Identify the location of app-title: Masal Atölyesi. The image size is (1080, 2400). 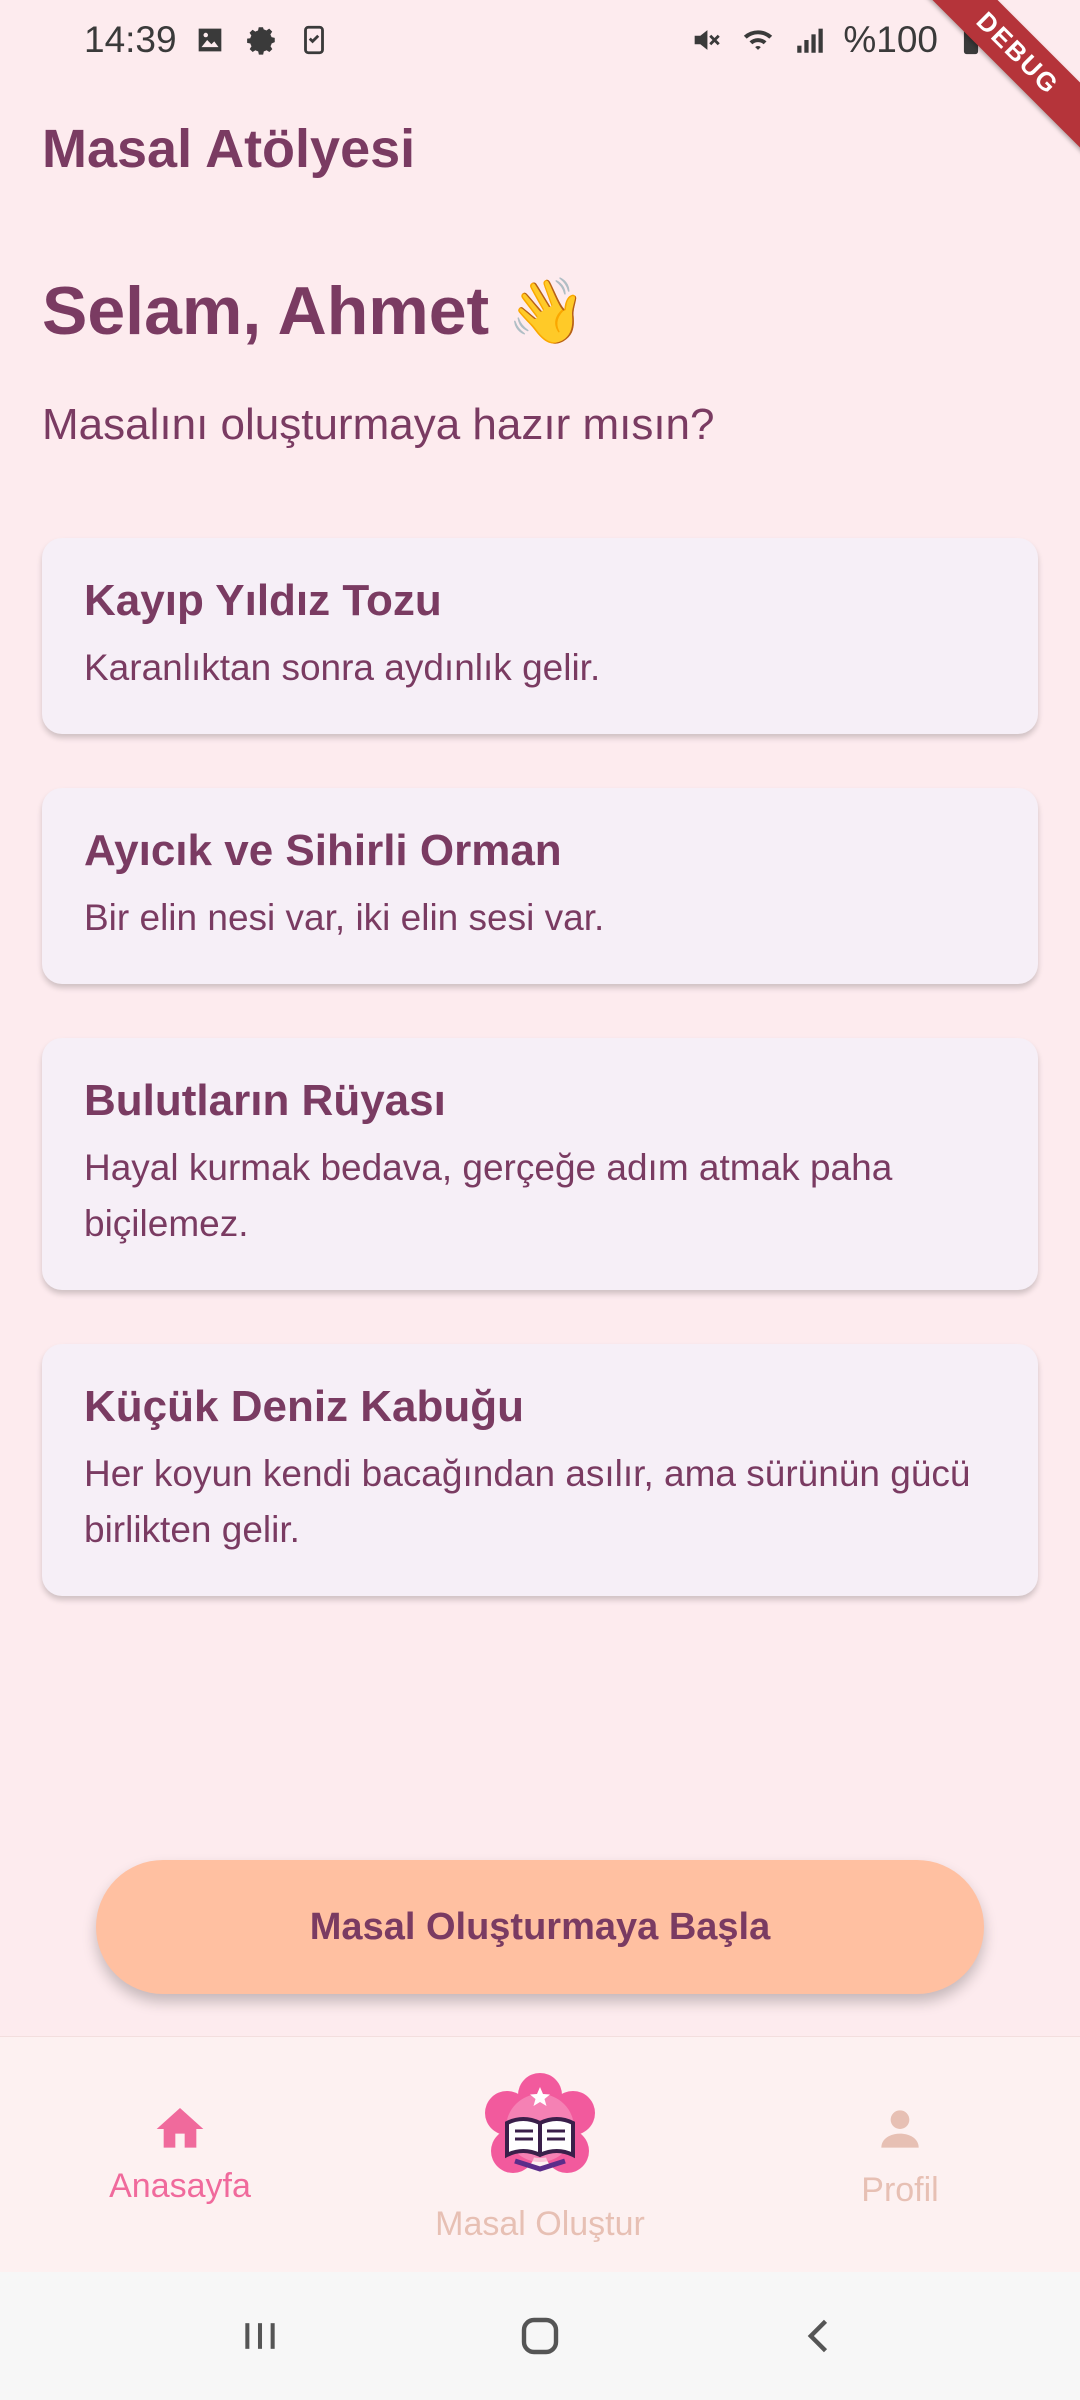
(229, 149).